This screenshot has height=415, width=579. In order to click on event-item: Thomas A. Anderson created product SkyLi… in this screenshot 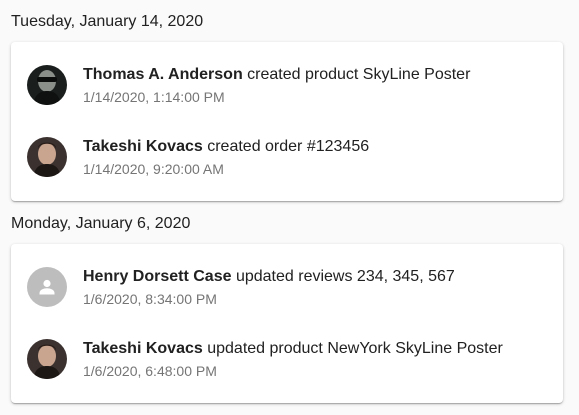, I will do `click(287, 85)`.